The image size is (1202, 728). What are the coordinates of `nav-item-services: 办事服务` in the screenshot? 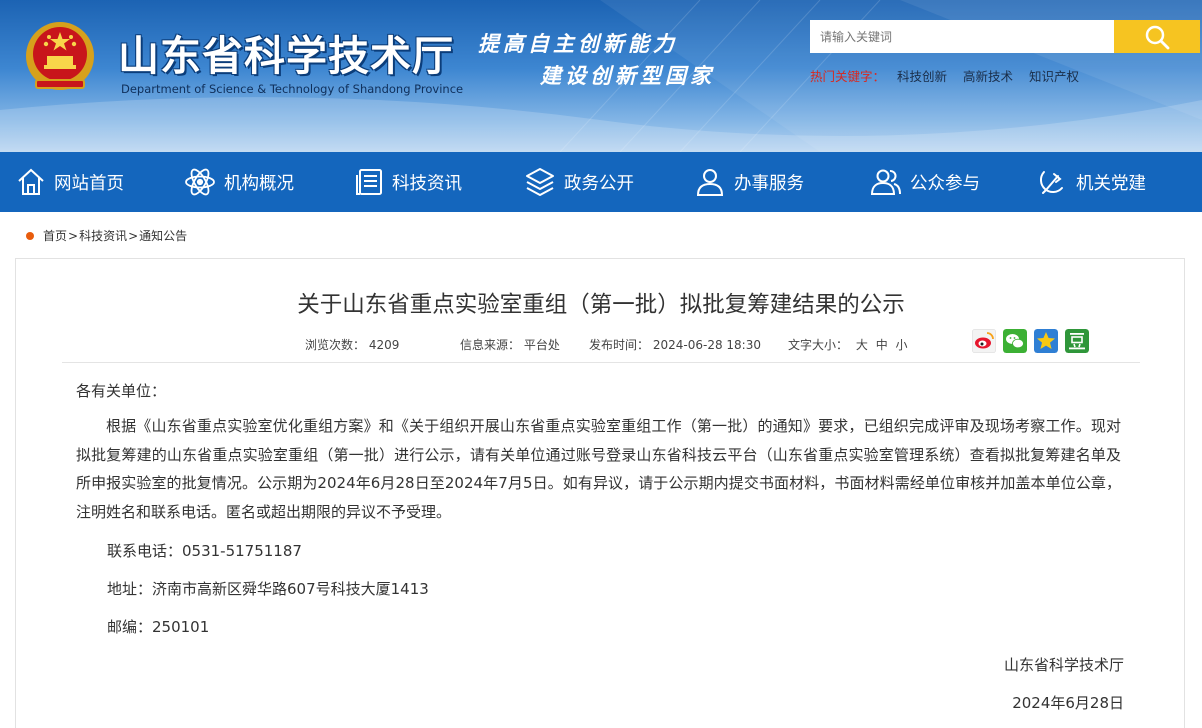 It's located at (749, 182).